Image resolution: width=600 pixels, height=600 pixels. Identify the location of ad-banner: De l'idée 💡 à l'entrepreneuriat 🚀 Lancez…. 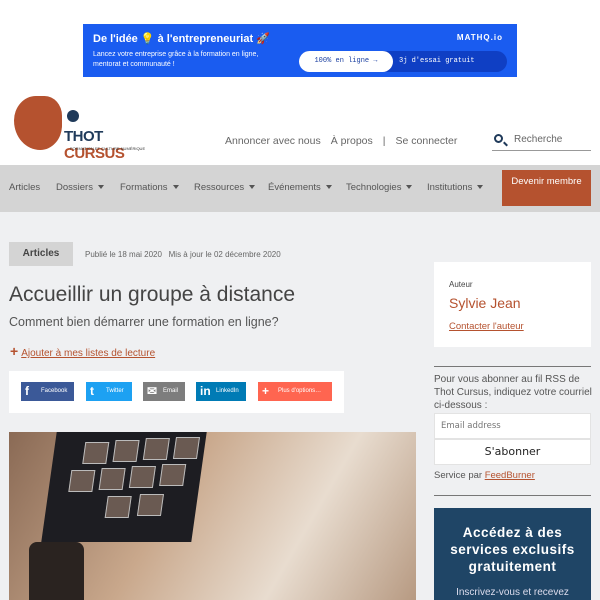
(300, 50).